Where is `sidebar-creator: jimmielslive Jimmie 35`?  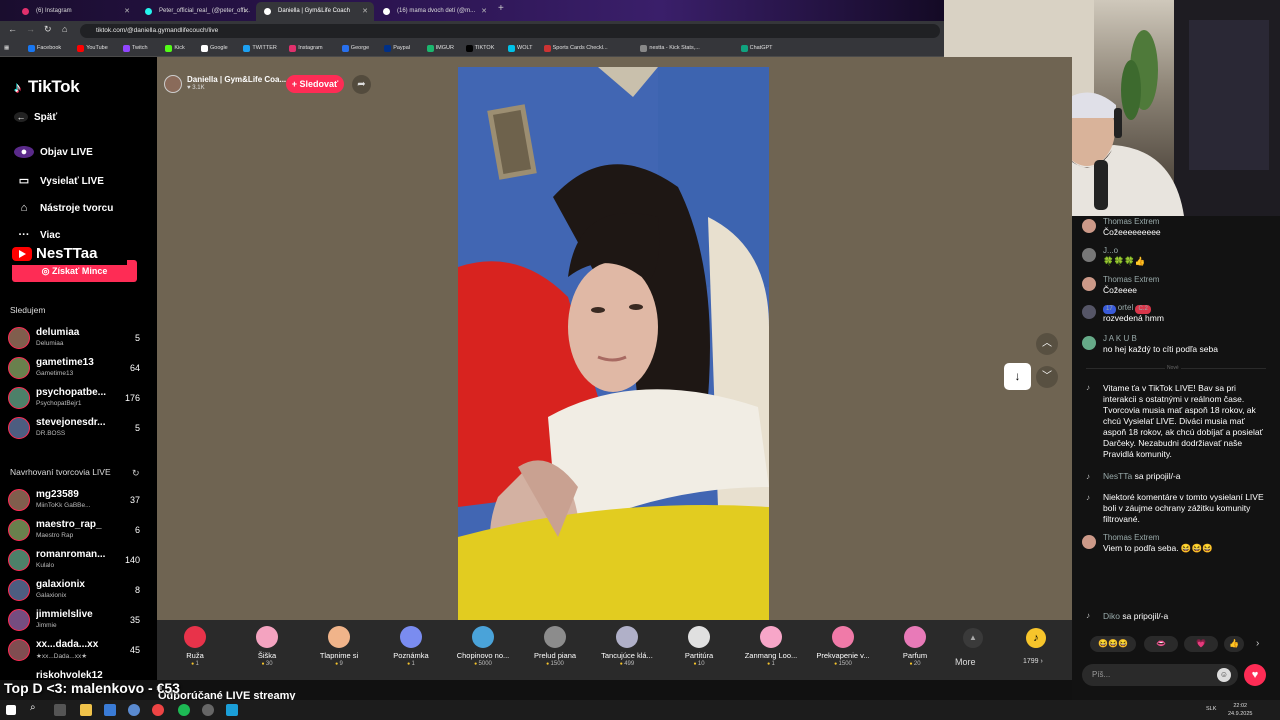 sidebar-creator: jimmielslive Jimmie 35 is located at coordinates (78, 621).